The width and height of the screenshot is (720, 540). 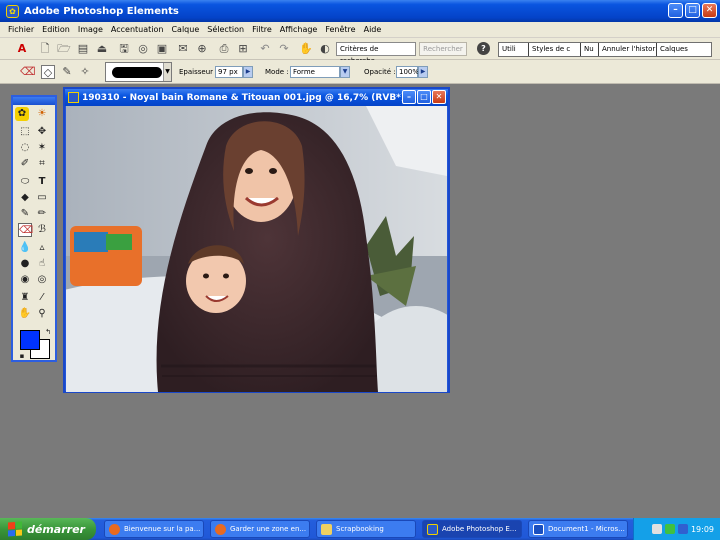 What do you see at coordinates (483, 48) in the screenshot?
I see `help-icon: ?` at bounding box center [483, 48].